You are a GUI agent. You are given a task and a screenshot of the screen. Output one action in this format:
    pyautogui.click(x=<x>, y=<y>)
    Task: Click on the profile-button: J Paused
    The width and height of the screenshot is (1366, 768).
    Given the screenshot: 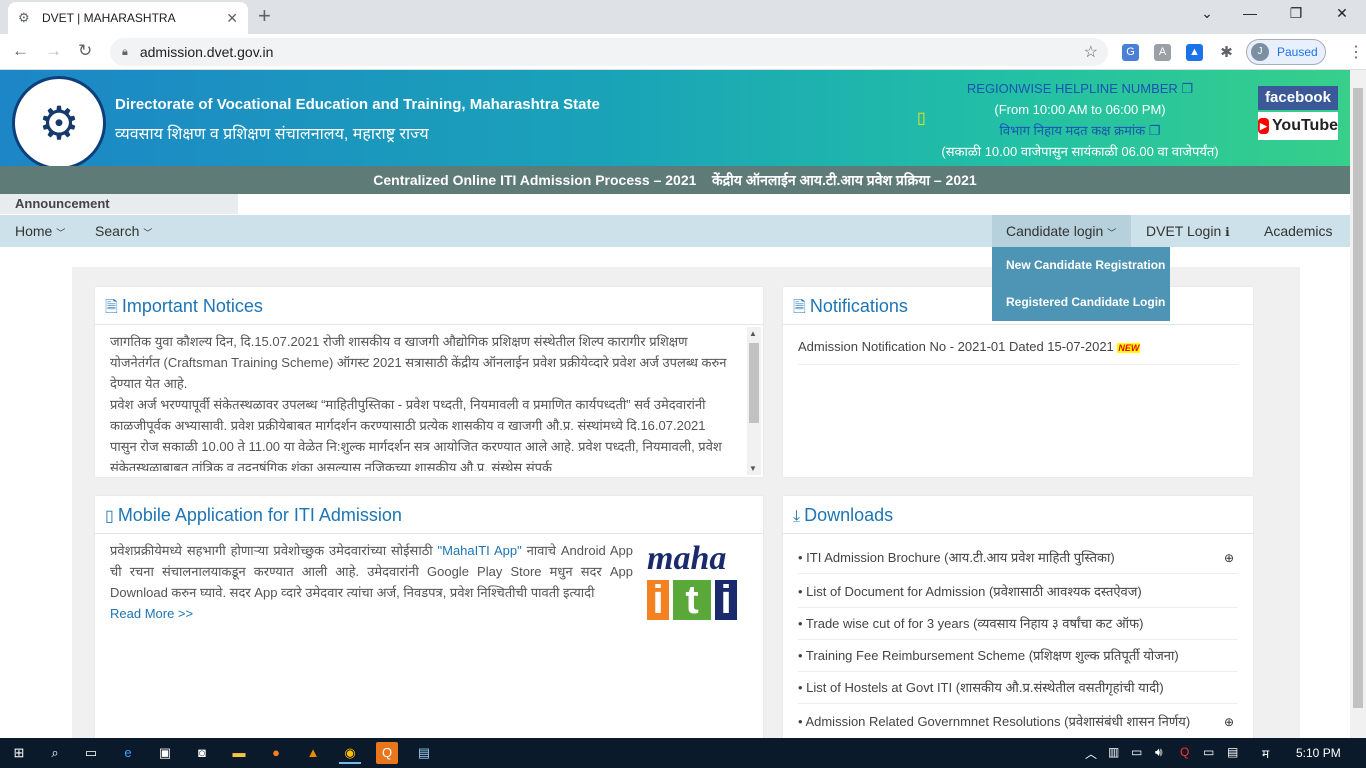 What is the action you would take?
    pyautogui.click(x=1286, y=52)
    